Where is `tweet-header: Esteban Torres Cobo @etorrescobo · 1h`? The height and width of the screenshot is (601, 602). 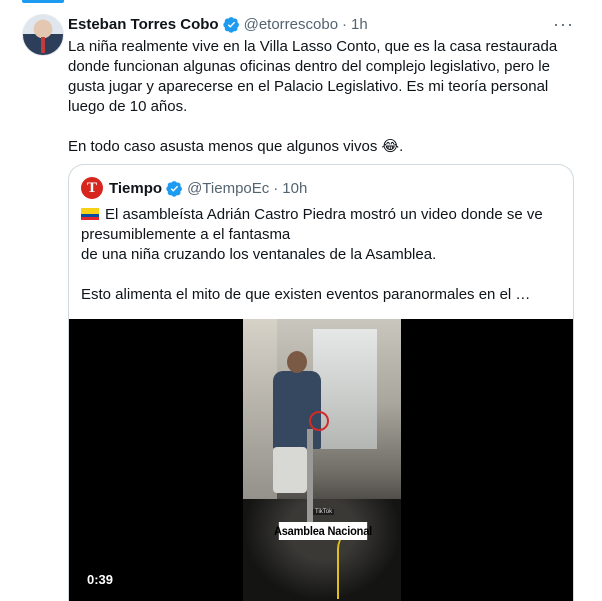 tweet-header: Esteban Torres Cobo @etorrescobo · 1h is located at coordinates (218, 24).